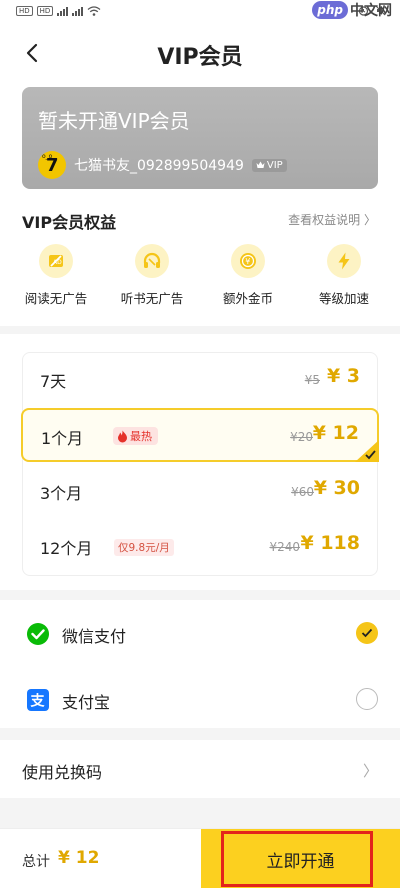 This screenshot has height=888, width=400. What do you see at coordinates (79, 858) in the screenshot?
I see `total-value: ¥ 12` at bounding box center [79, 858].